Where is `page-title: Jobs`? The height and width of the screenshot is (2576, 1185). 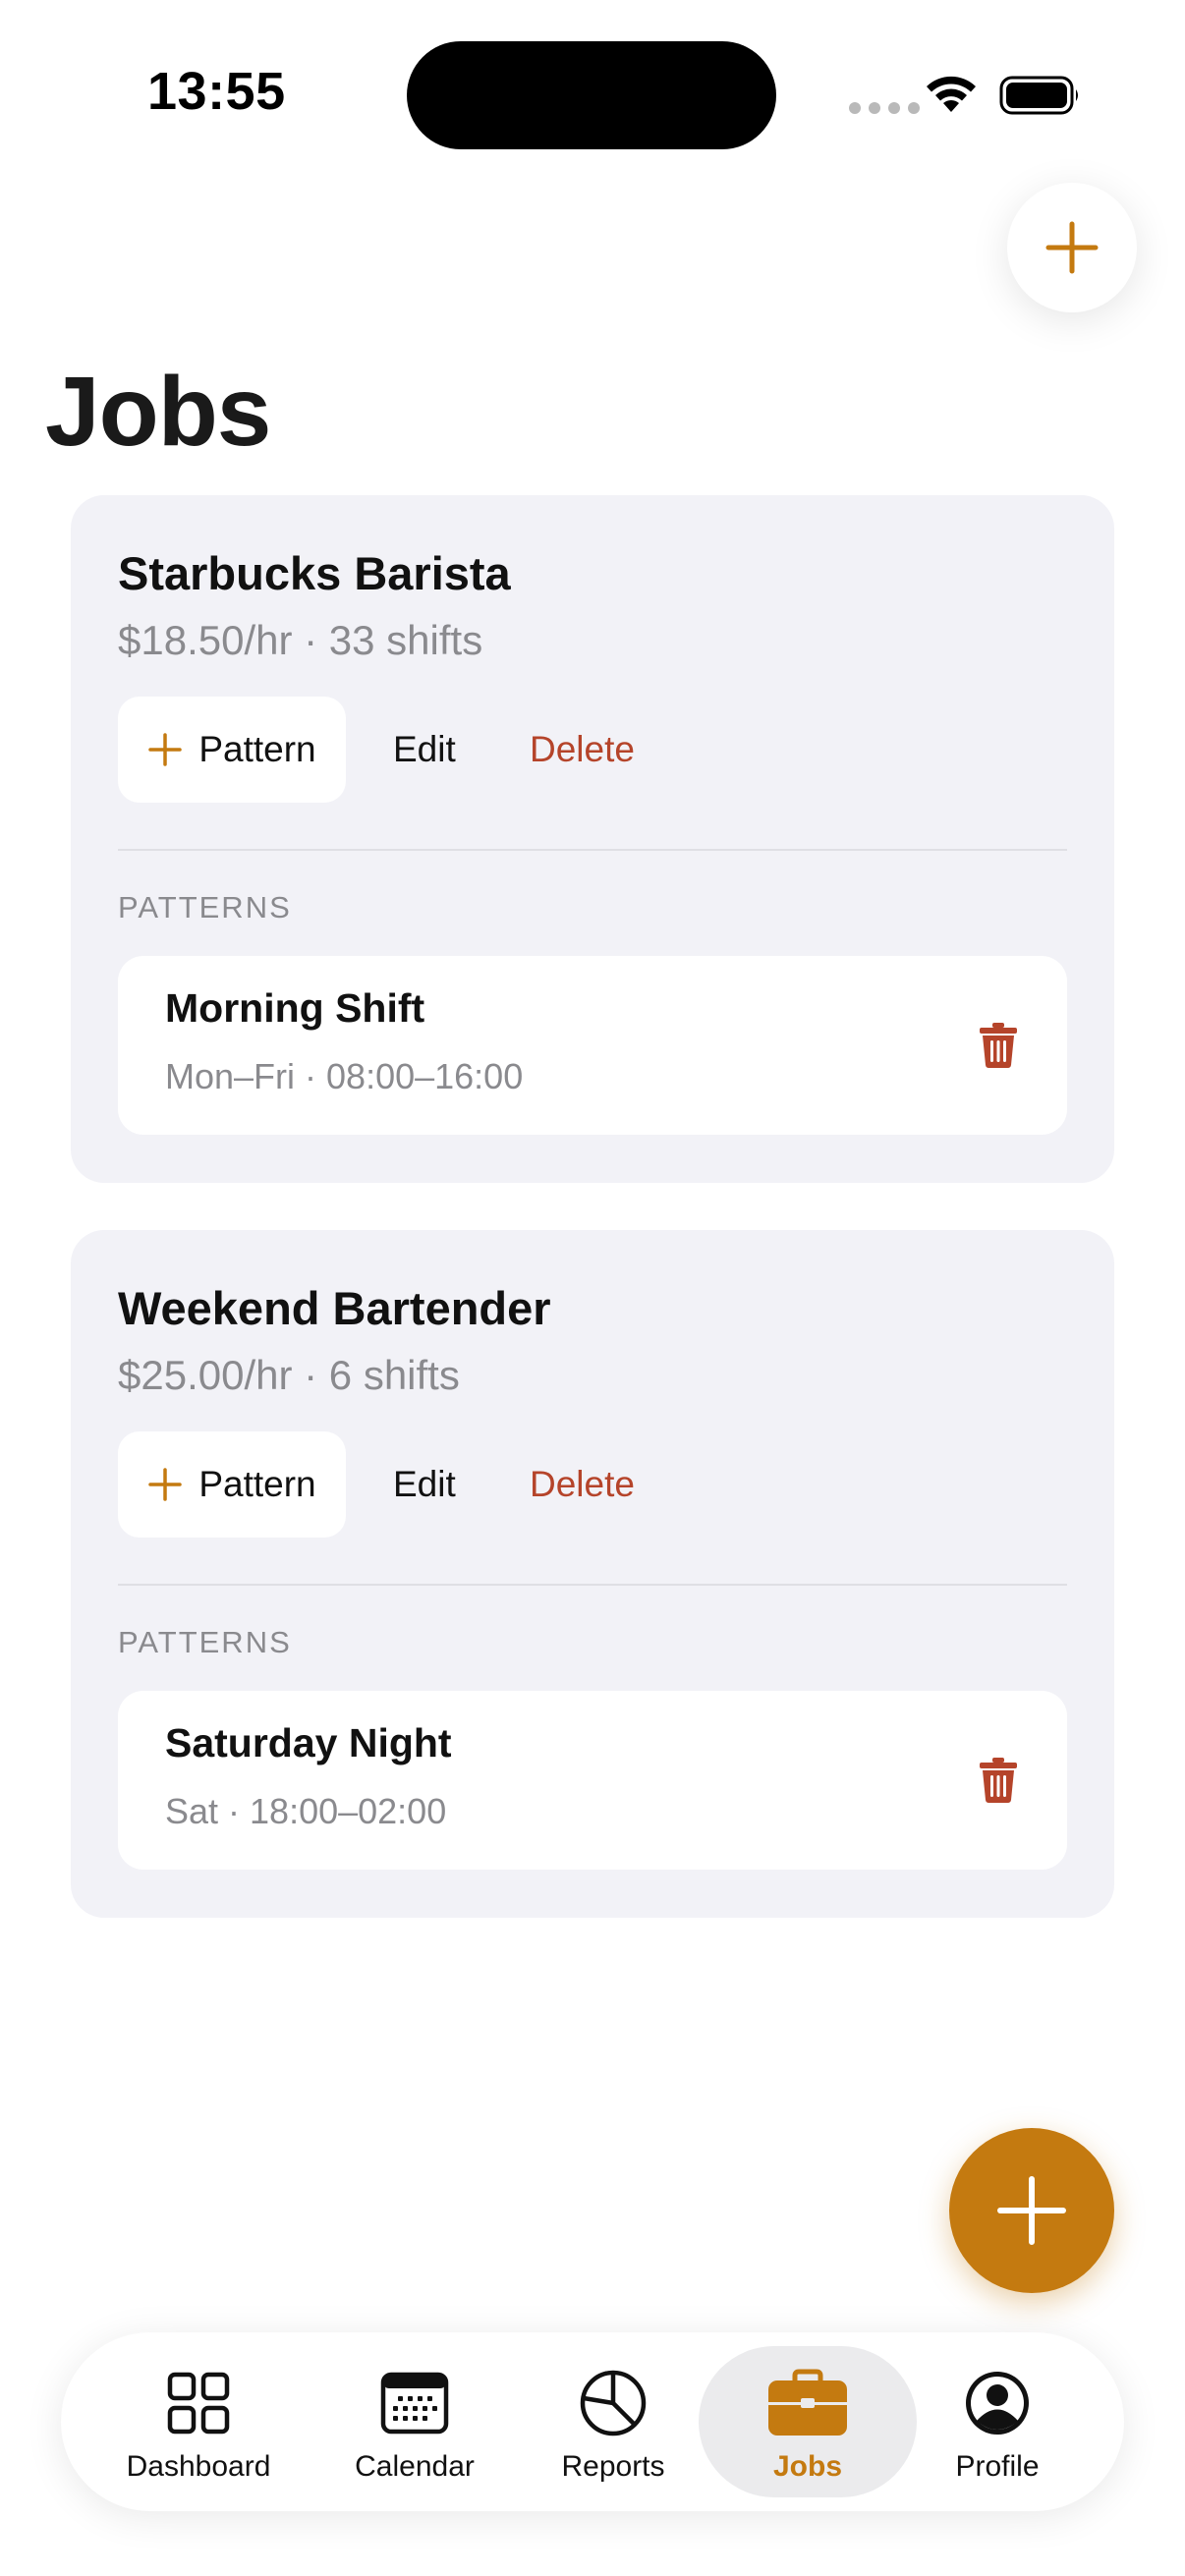 page-title: Jobs is located at coordinates (158, 412).